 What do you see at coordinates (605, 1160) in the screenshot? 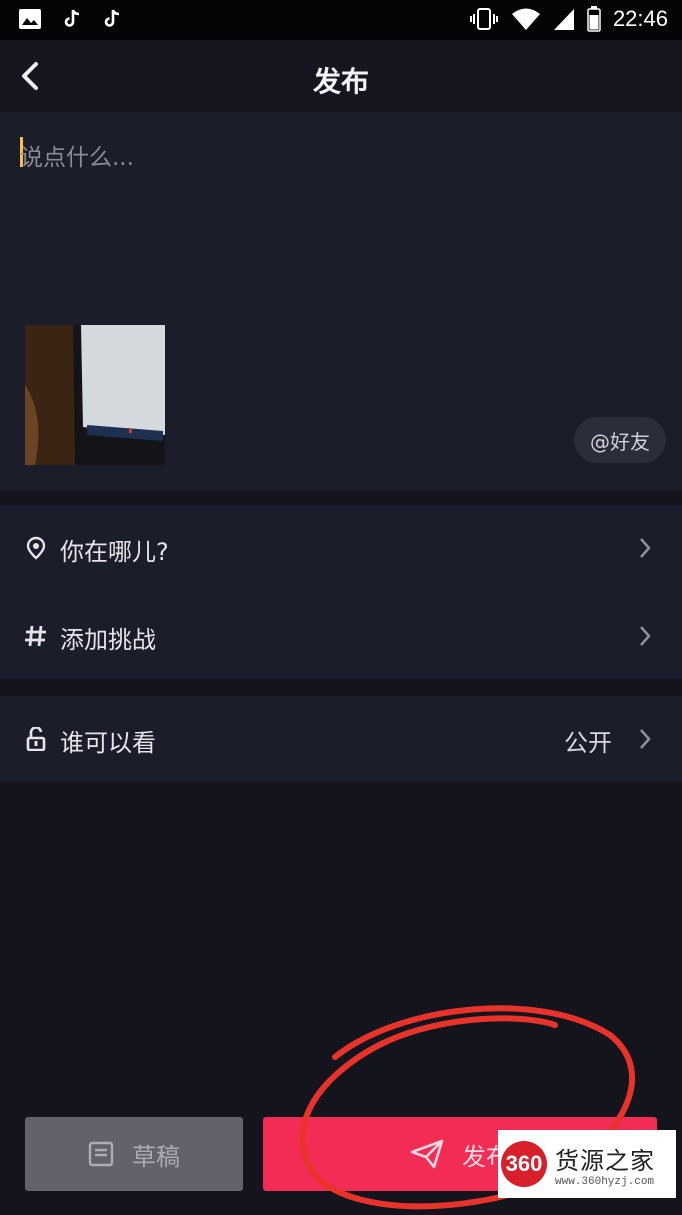
I see `watermark-name: 货源之家` at bounding box center [605, 1160].